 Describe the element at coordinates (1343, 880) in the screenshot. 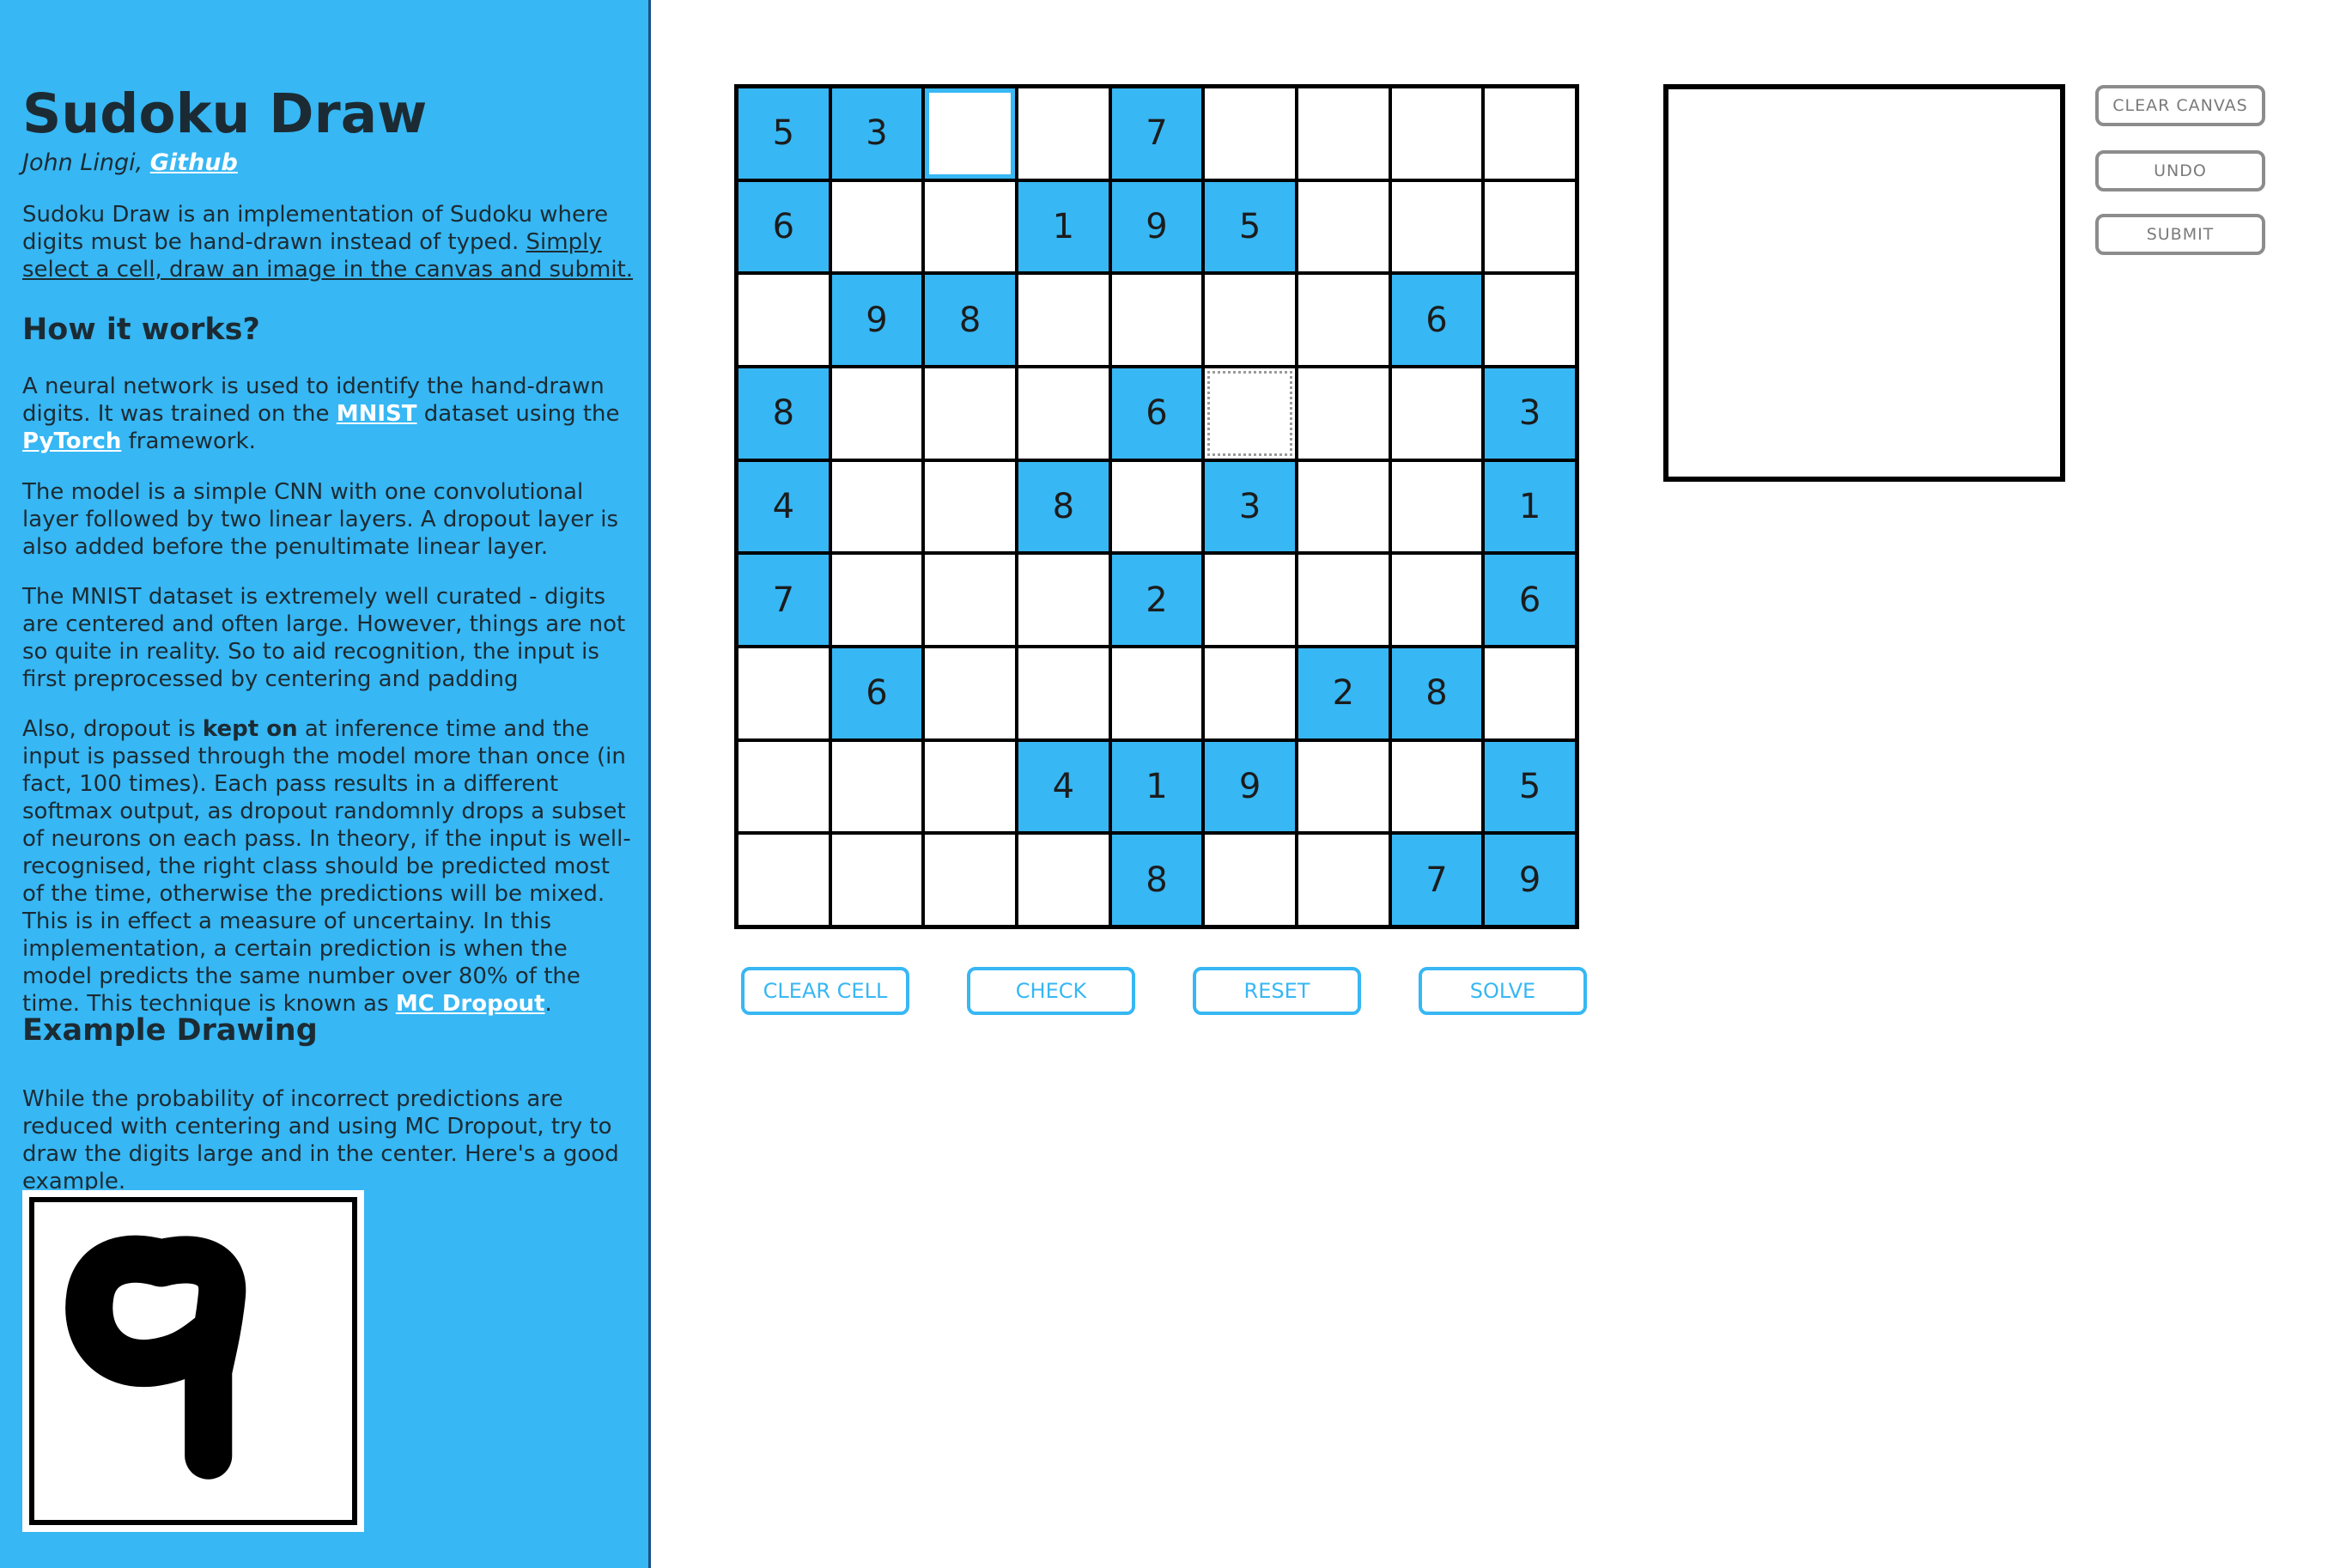

I see `sudoku-cell-r8-c6` at that location.